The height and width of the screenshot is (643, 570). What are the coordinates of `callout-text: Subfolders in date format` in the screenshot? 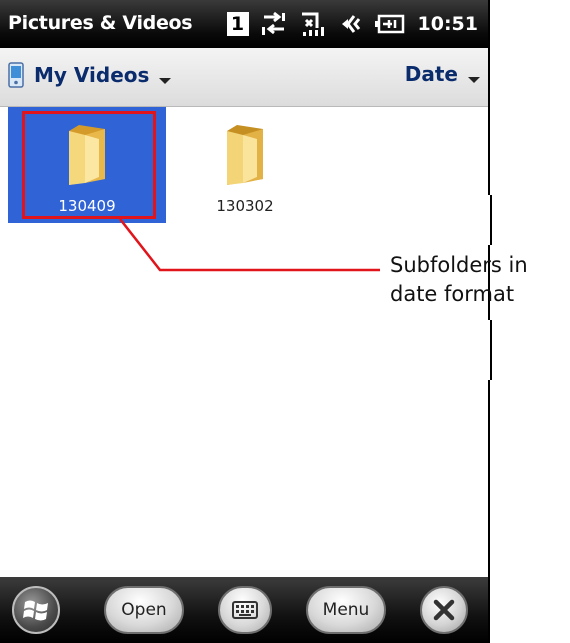 It's located at (479, 280).